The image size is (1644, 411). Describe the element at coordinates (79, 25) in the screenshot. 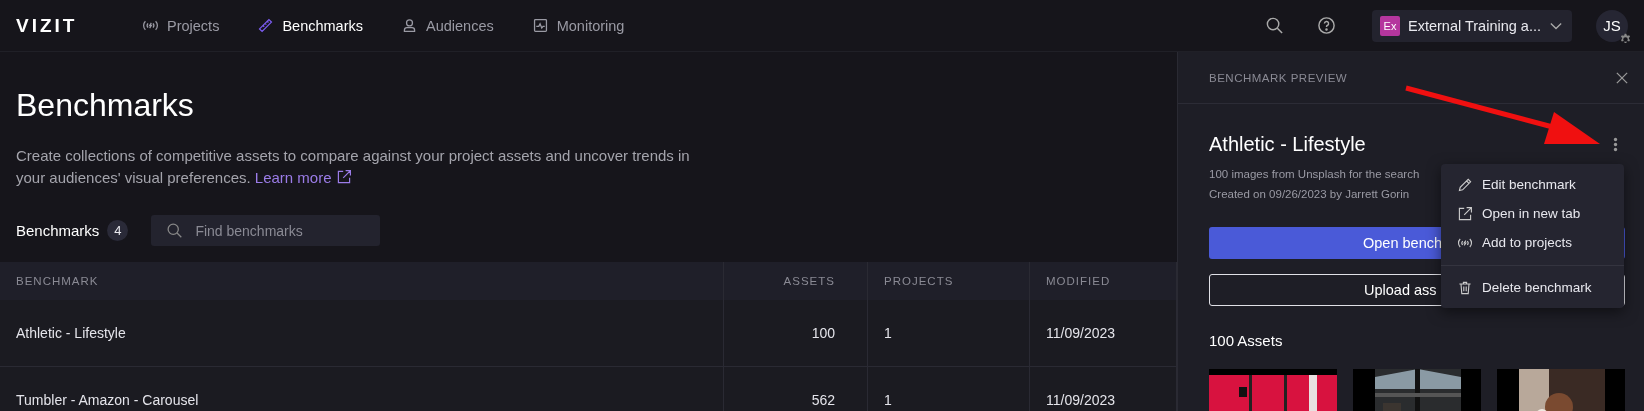

I see `logo: VIZIT` at that location.